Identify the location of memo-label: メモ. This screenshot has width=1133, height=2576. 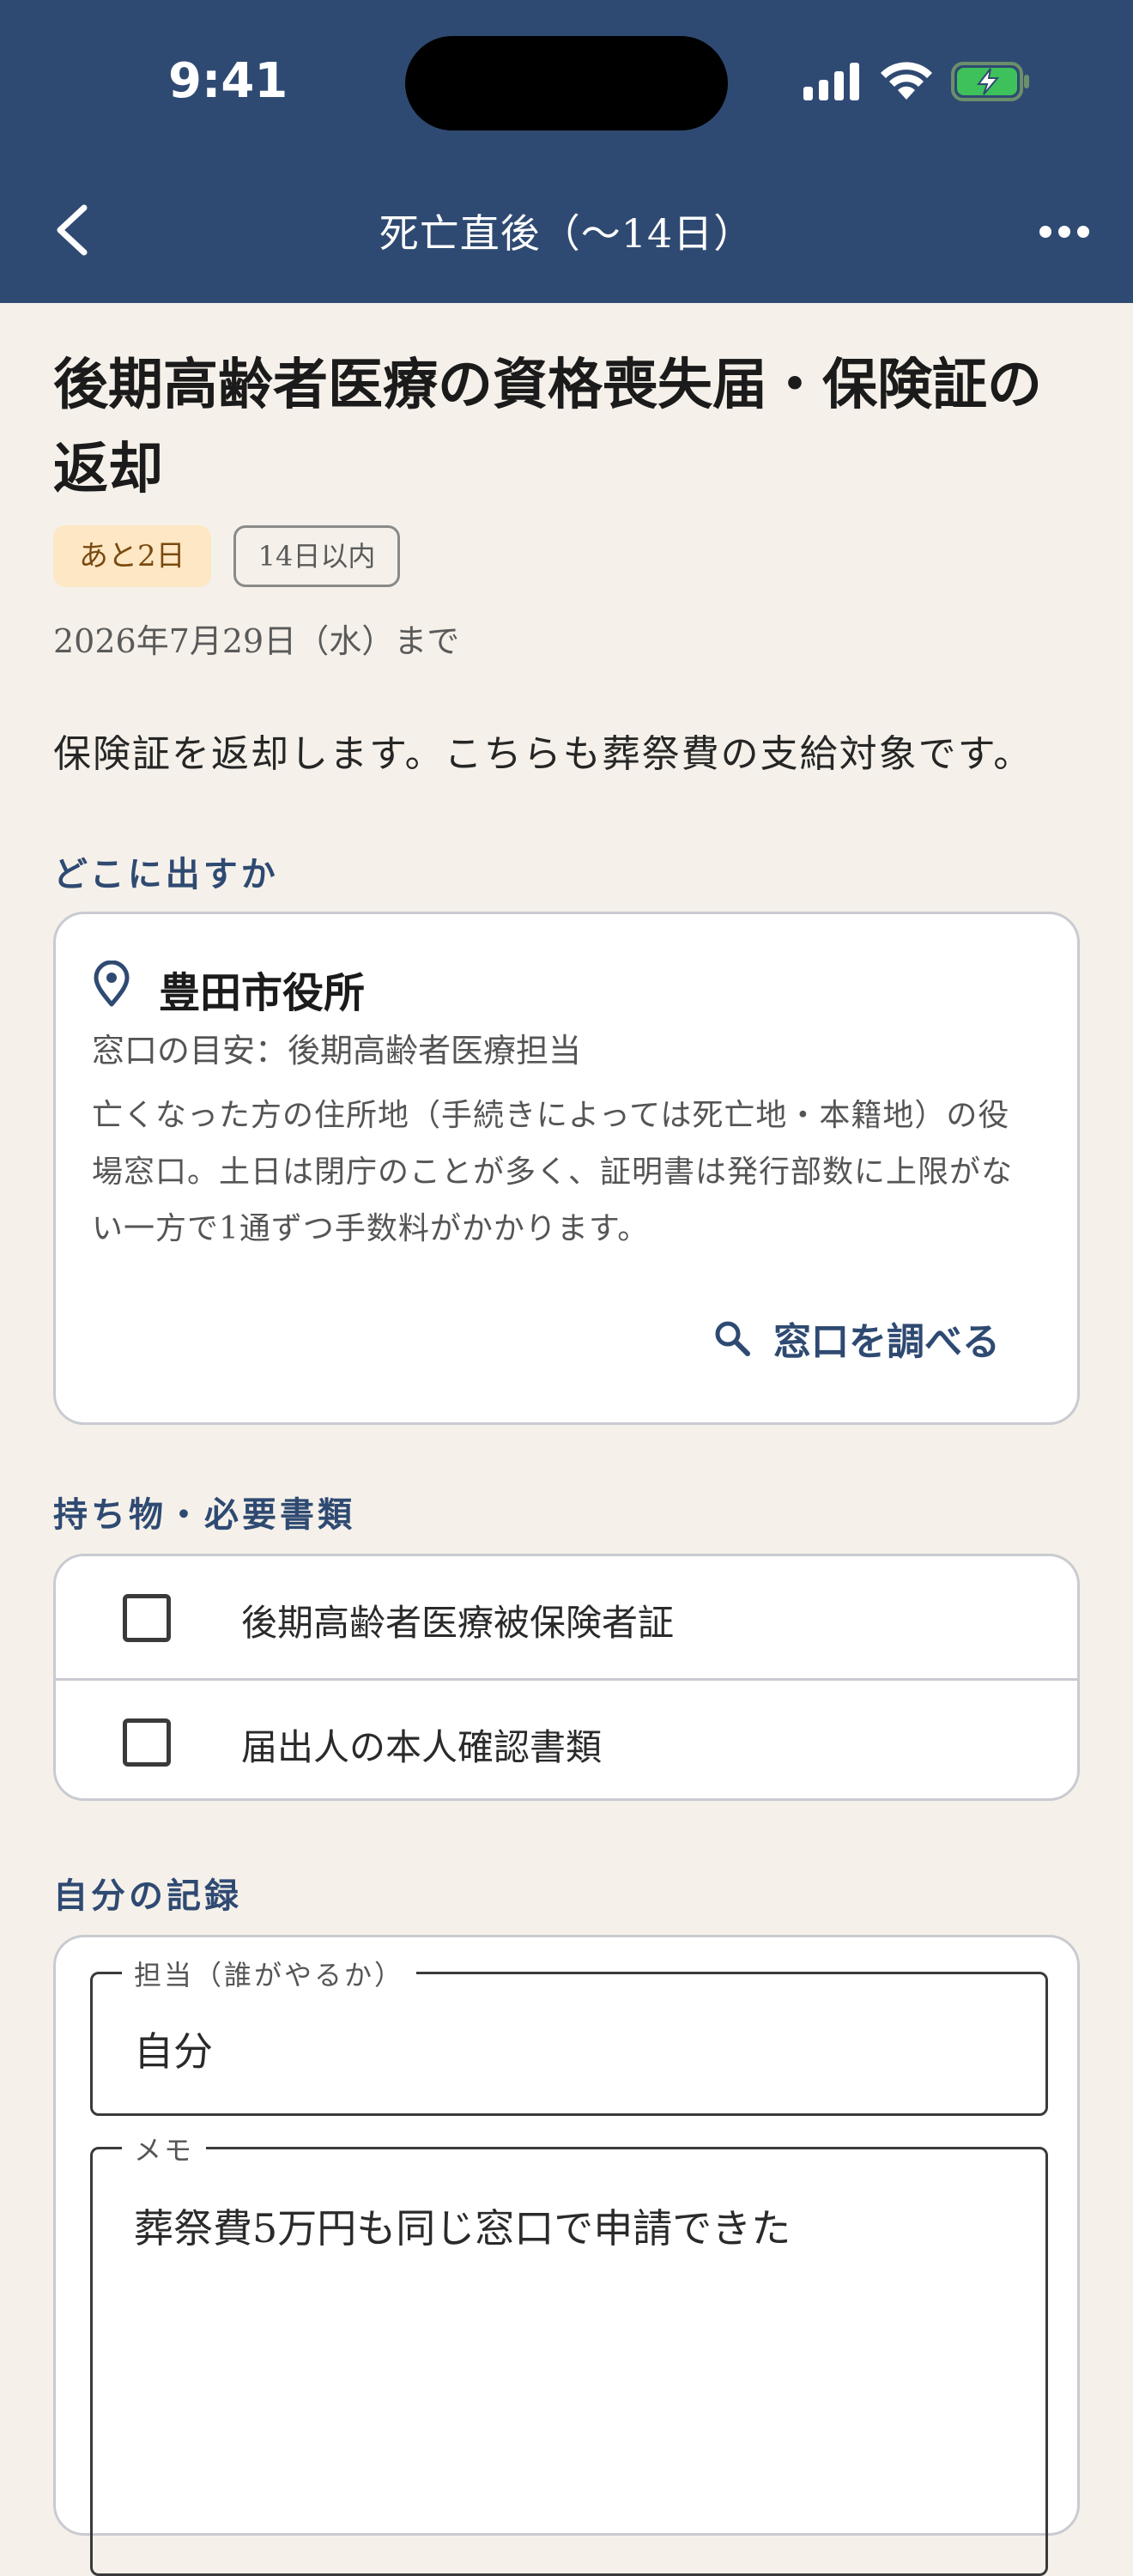
(164, 2148).